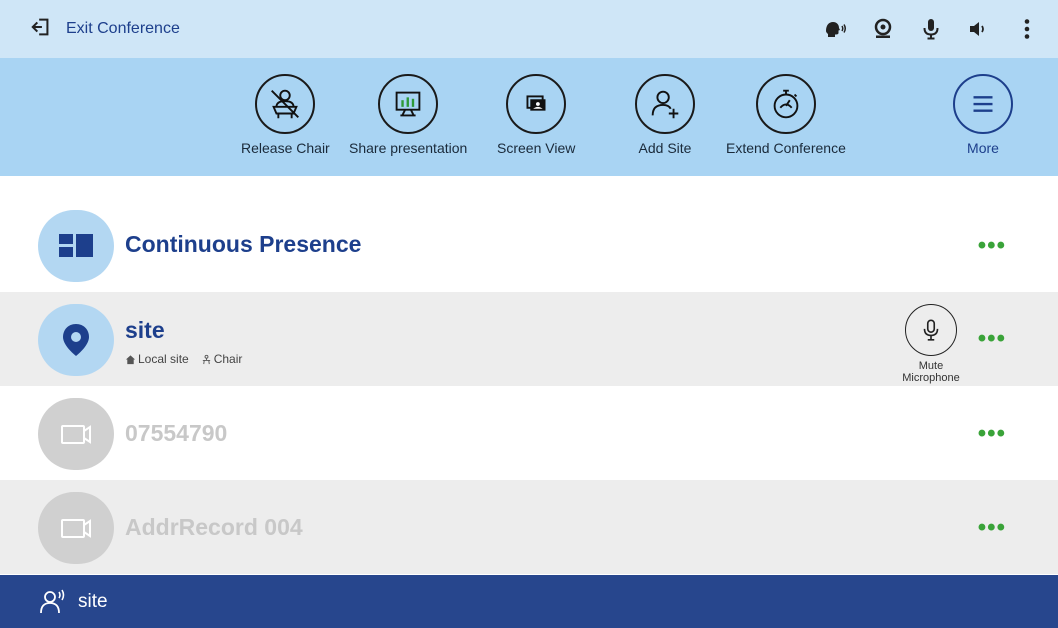  What do you see at coordinates (157, 359) in the screenshot?
I see `local-site-tag: Local site` at bounding box center [157, 359].